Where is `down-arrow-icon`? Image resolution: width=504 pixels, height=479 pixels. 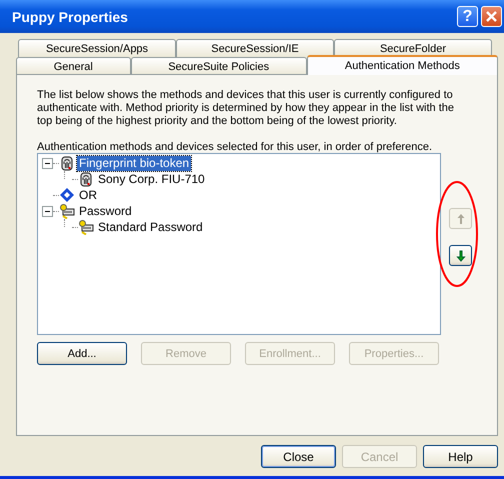
down-arrow-icon is located at coordinates (461, 256).